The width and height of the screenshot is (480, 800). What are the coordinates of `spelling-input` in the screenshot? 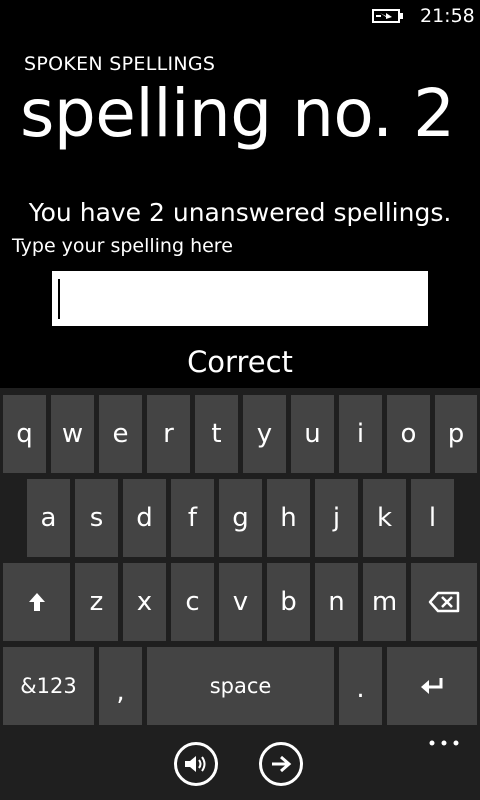 It's located at (240, 298).